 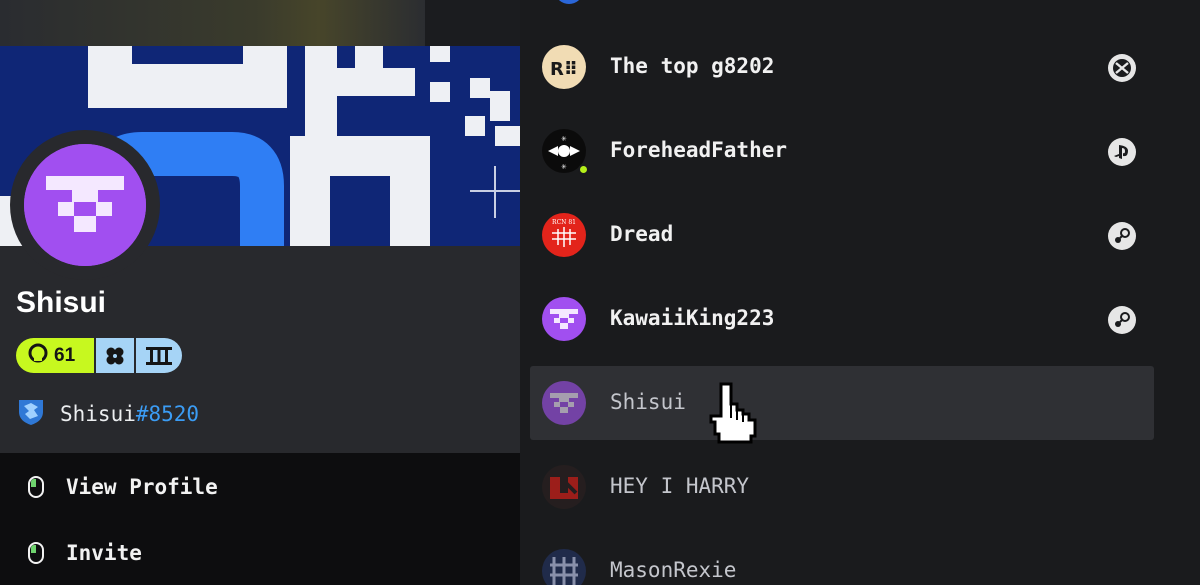 What do you see at coordinates (31, 413) in the screenshot?
I see `battle-net-icon` at bounding box center [31, 413].